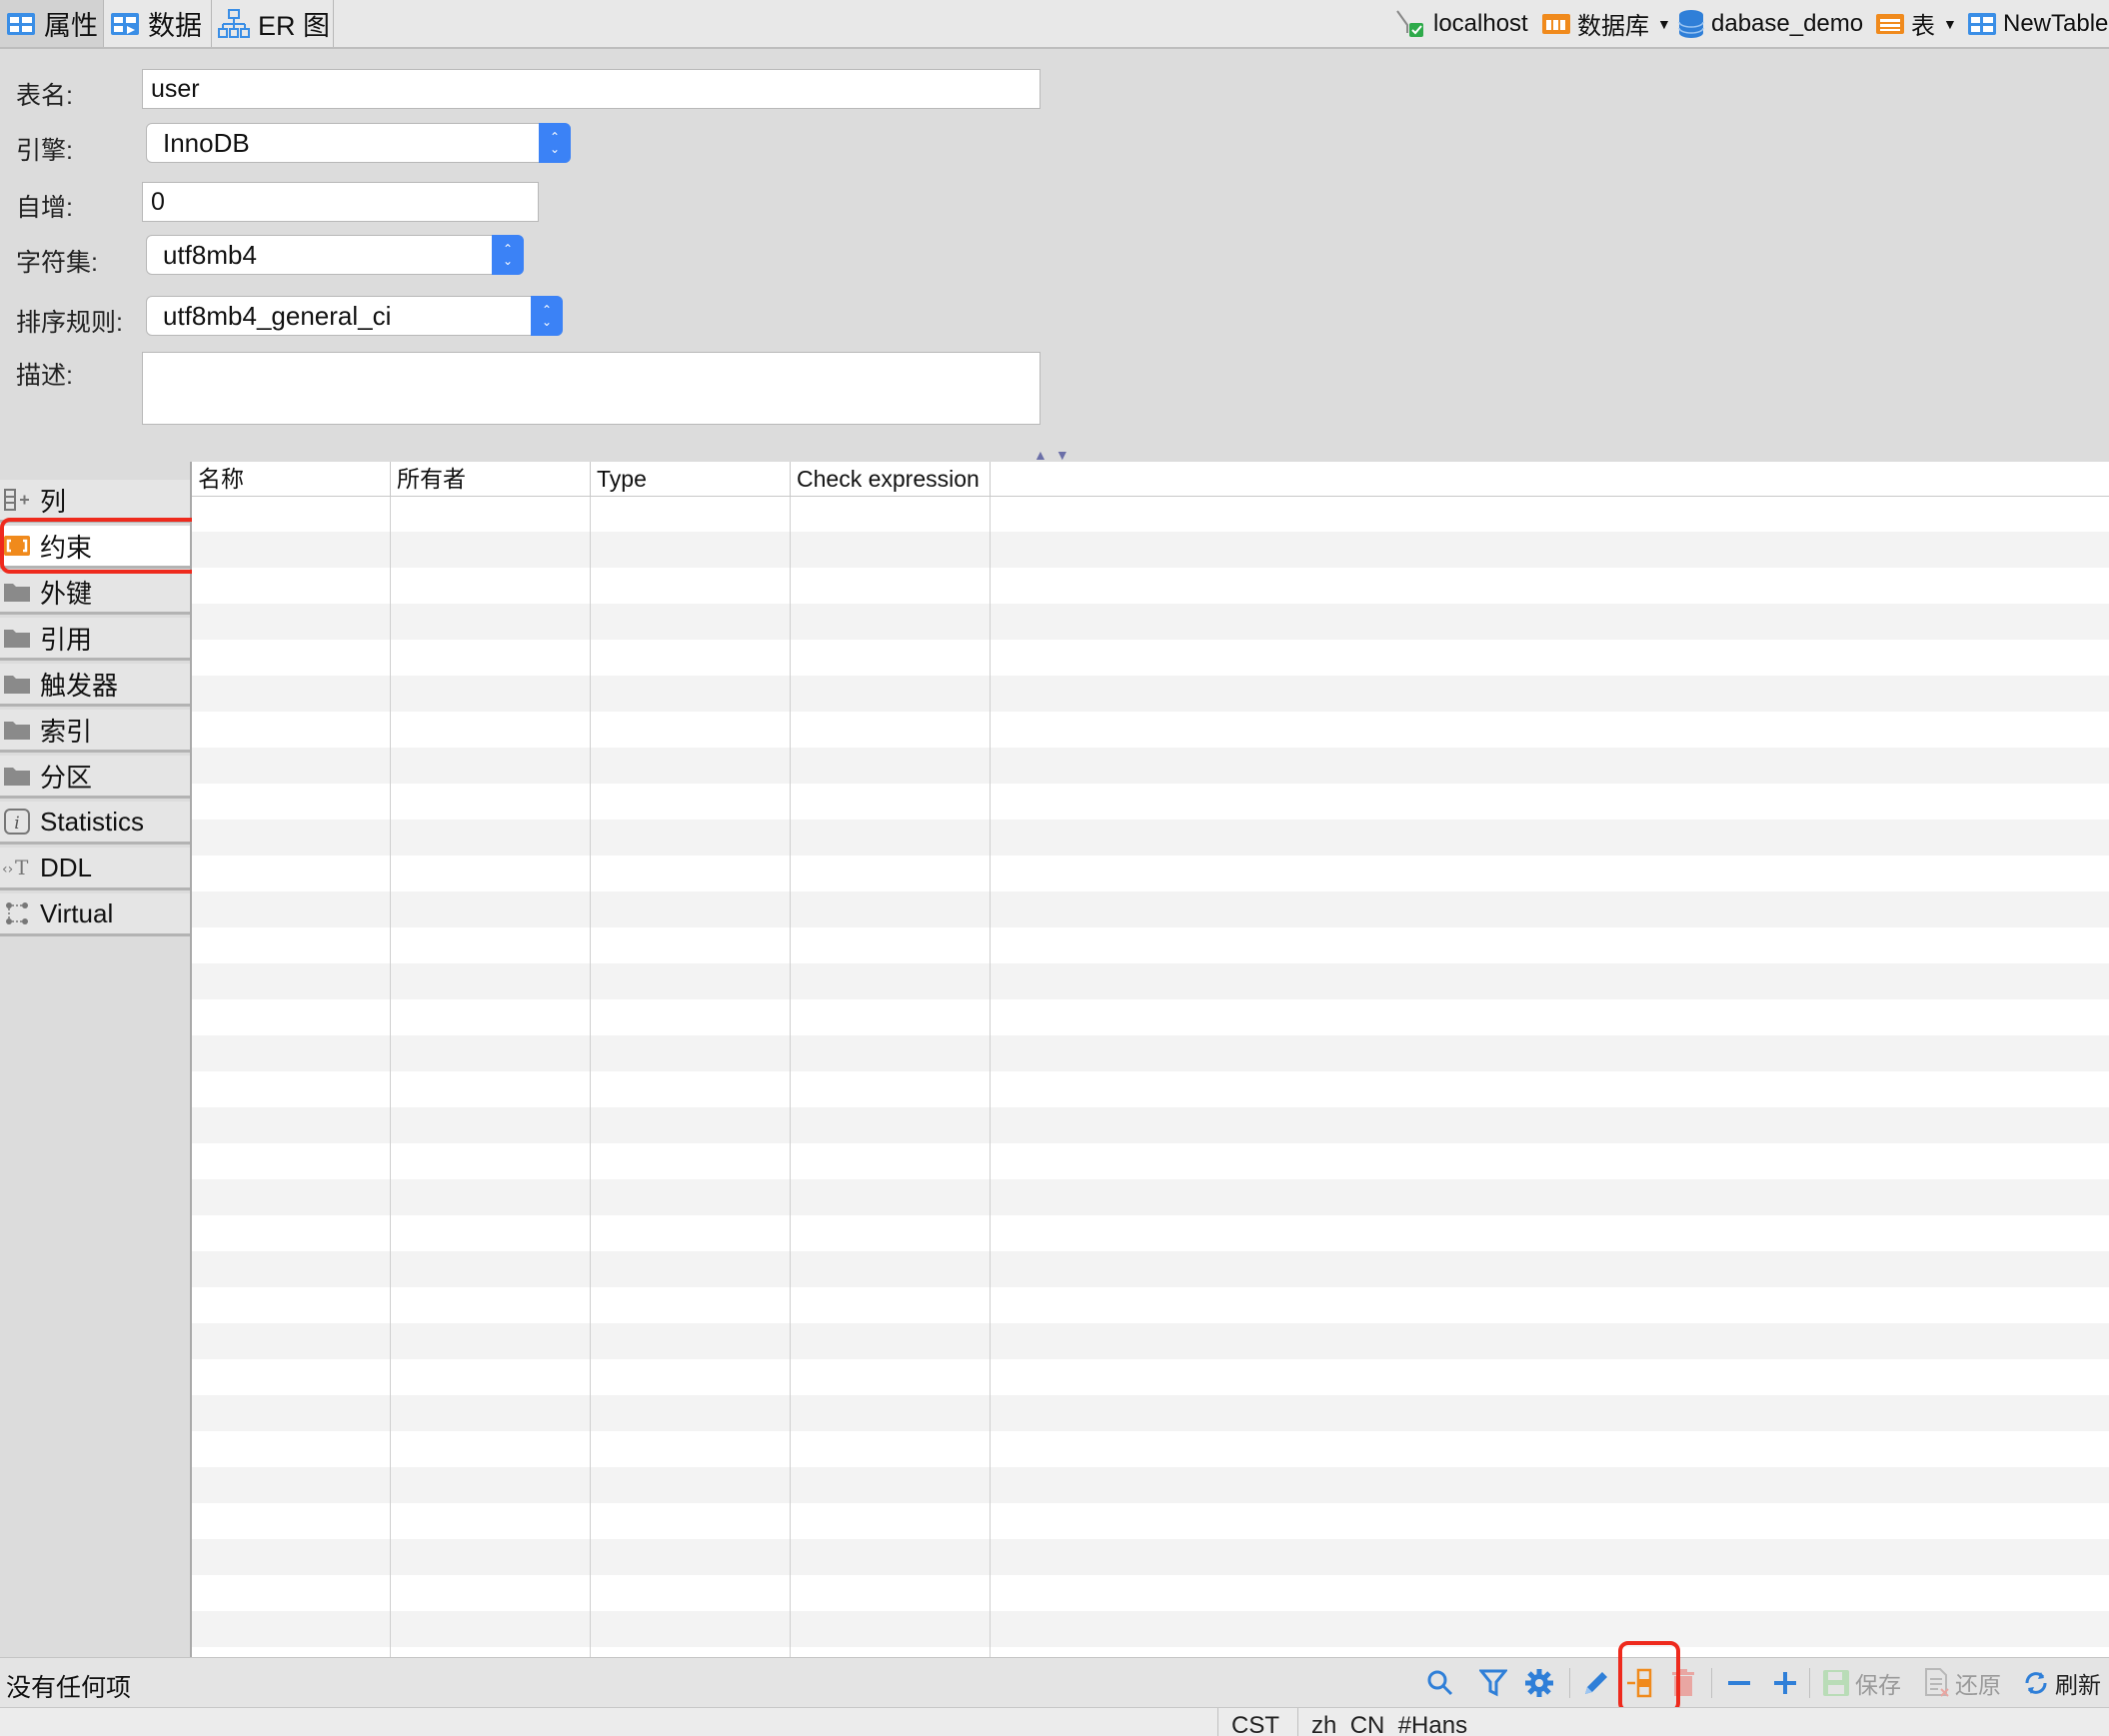  I want to click on breadcrumb-database: dabase_demo, so click(1770, 23).